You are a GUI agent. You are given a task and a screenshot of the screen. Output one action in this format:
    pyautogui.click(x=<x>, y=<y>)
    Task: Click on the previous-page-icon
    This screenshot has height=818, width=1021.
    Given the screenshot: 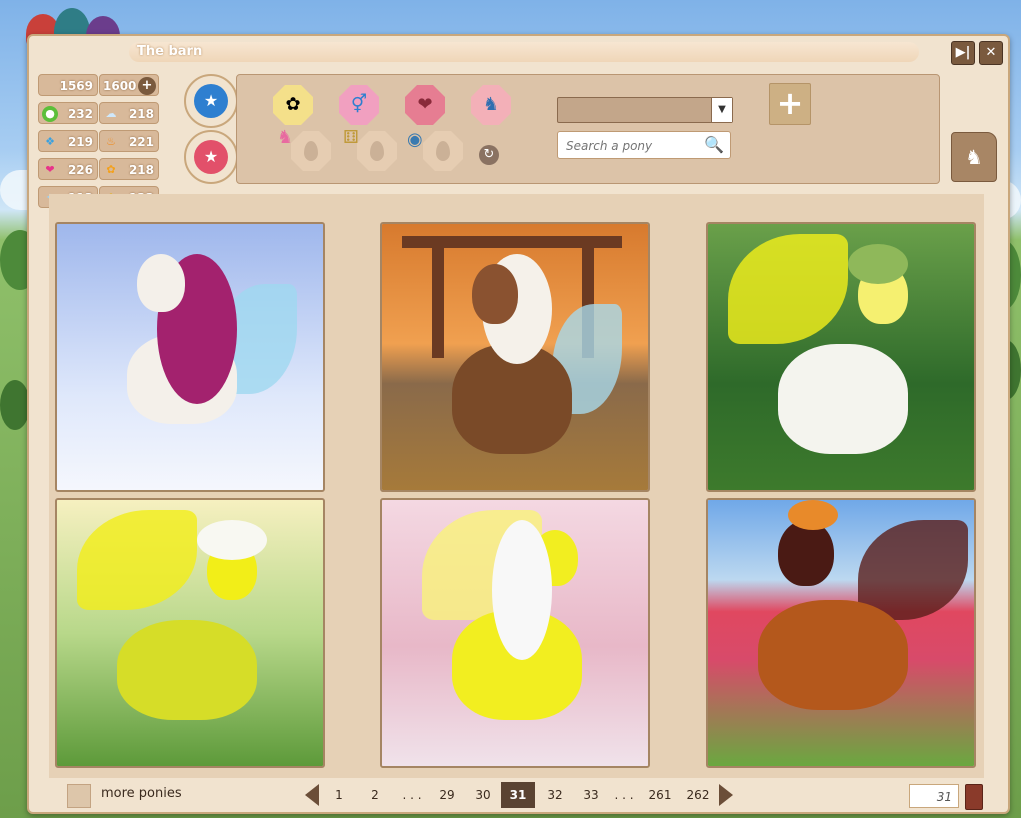 What is the action you would take?
    pyautogui.click(x=312, y=795)
    